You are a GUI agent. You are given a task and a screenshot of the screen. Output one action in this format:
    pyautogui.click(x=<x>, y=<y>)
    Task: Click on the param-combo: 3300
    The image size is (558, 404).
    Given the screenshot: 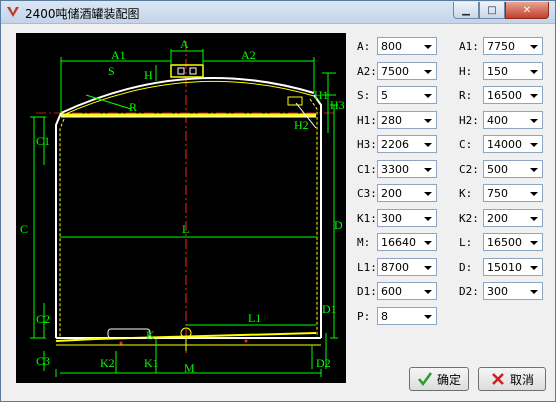 What is the action you would take?
    pyautogui.click(x=407, y=169)
    